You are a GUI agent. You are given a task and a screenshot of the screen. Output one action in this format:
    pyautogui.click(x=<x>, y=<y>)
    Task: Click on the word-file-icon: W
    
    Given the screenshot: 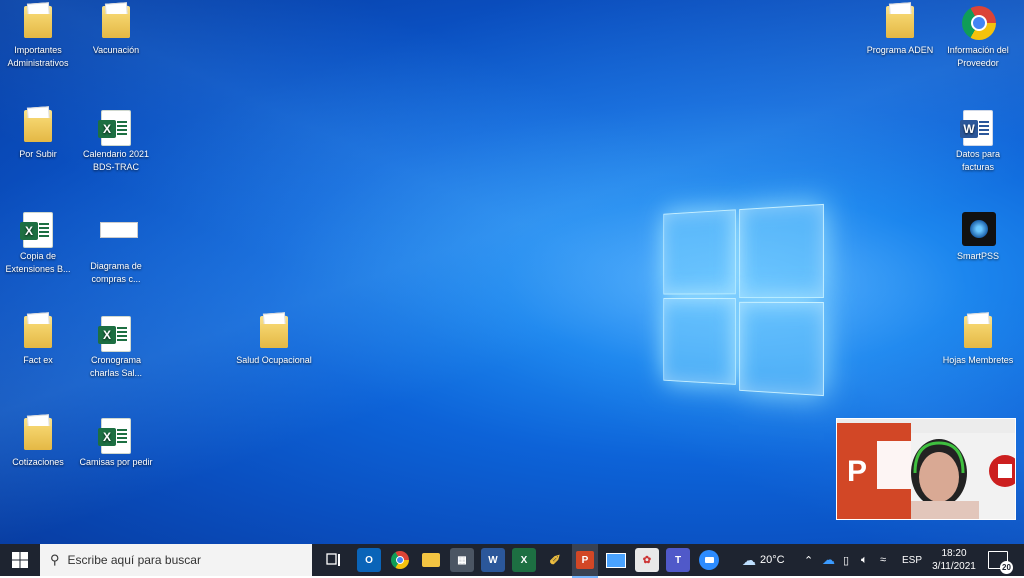 What is the action you would take?
    pyautogui.click(x=976, y=128)
    